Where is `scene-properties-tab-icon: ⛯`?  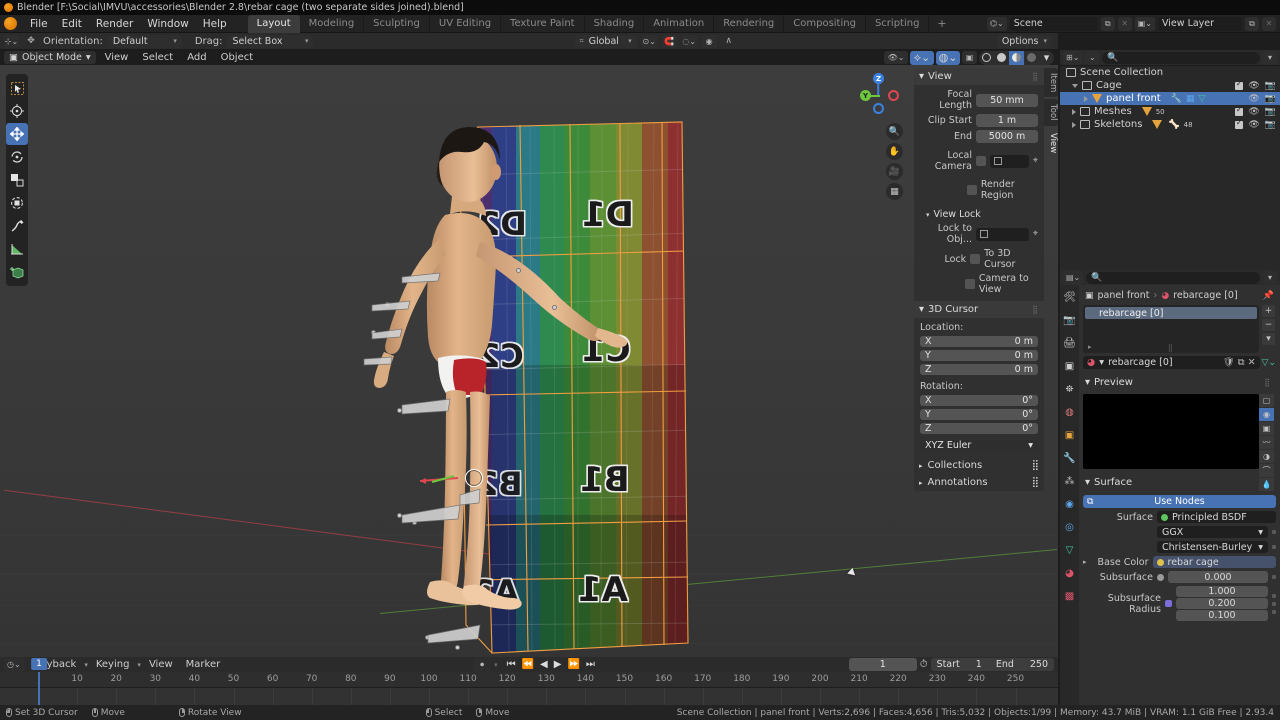
scene-properties-tab-icon: ⛯ is located at coordinates (1070, 389).